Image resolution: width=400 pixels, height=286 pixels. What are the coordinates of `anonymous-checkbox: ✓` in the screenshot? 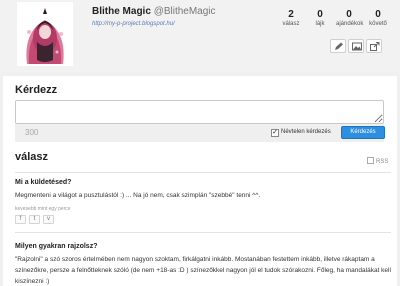 It's located at (275, 133).